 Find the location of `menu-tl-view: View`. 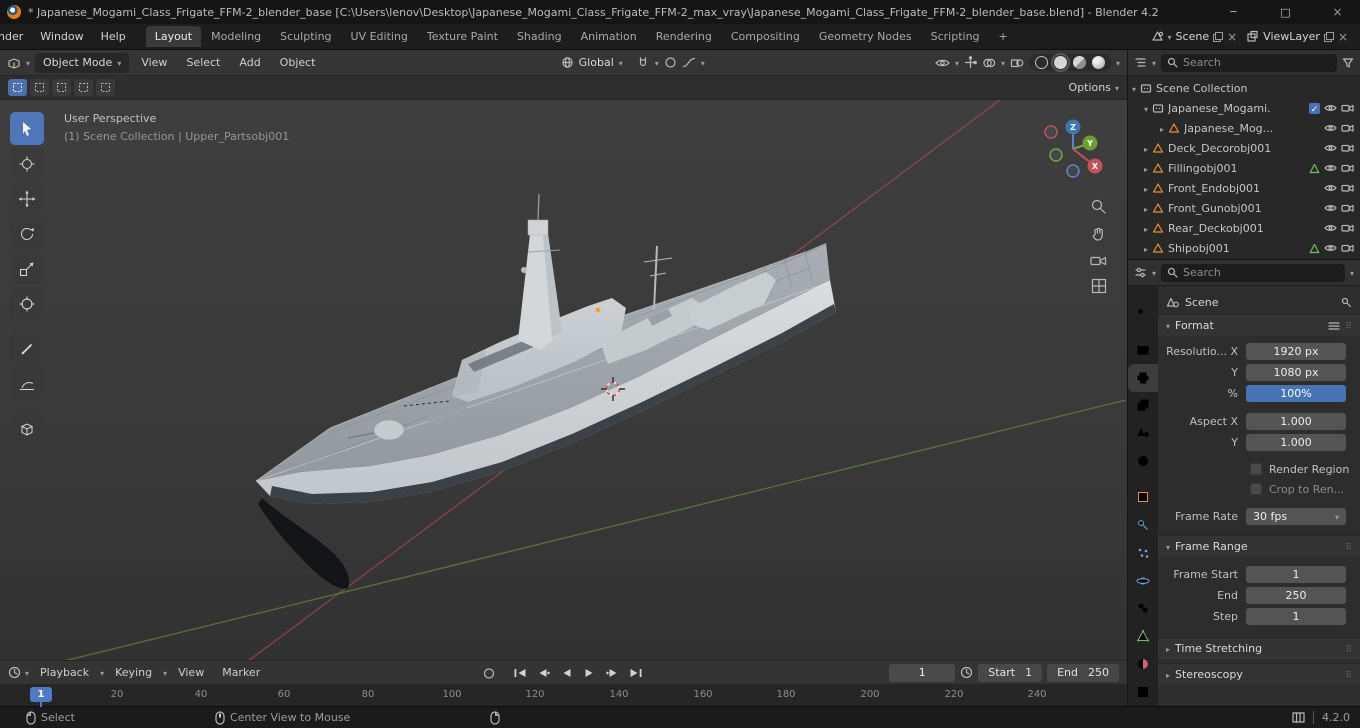

menu-tl-view: View is located at coordinates (191, 672).